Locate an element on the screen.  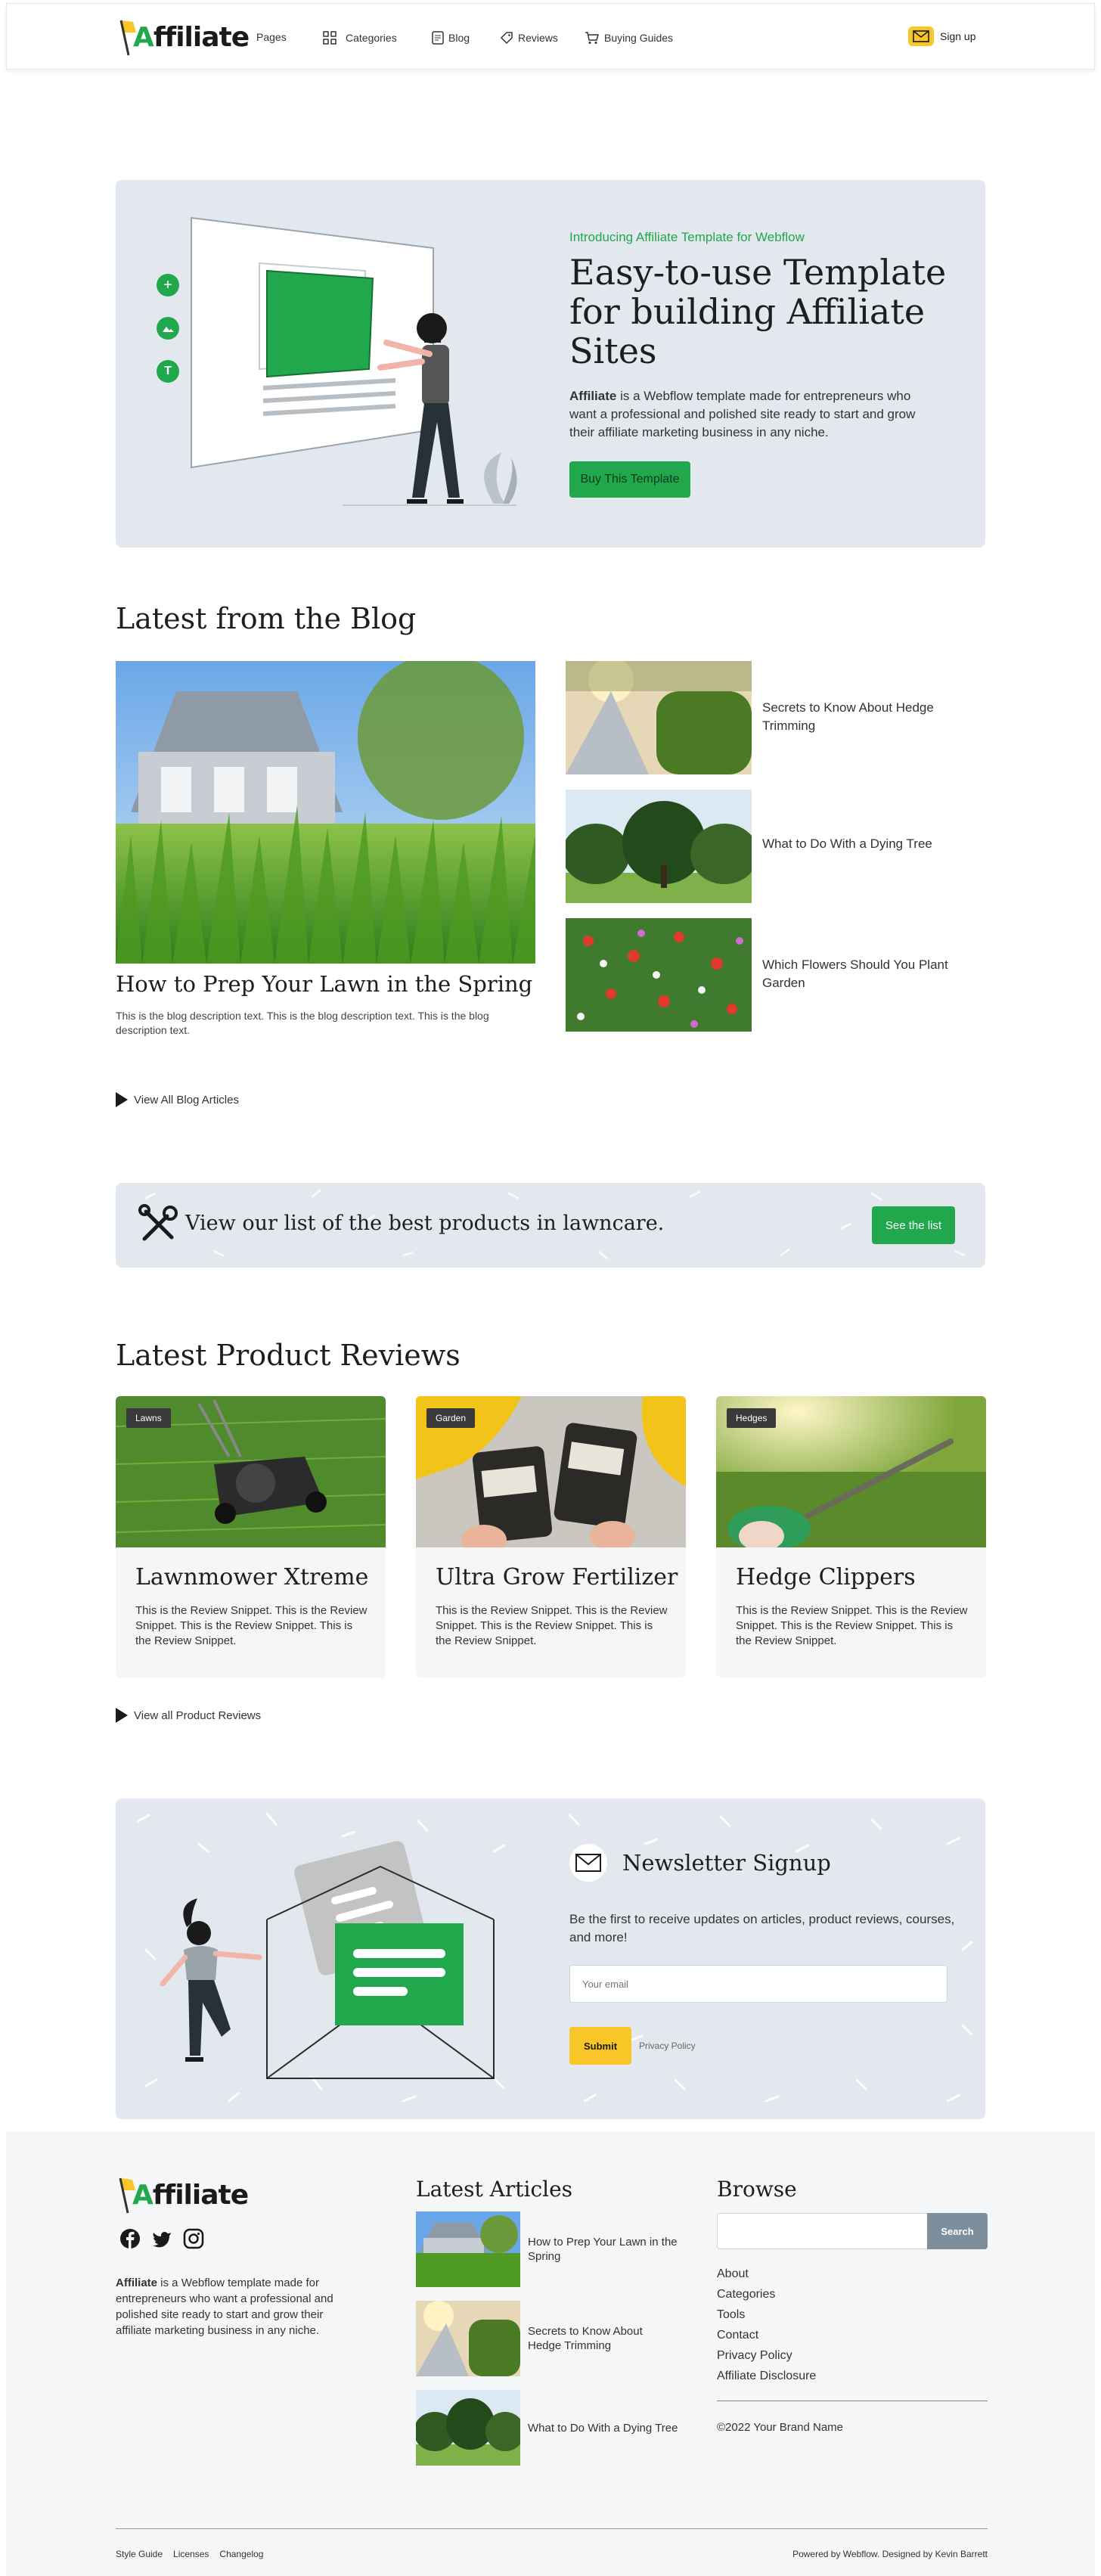
nav-pages-label: Pages is located at coordinates (271, 37).